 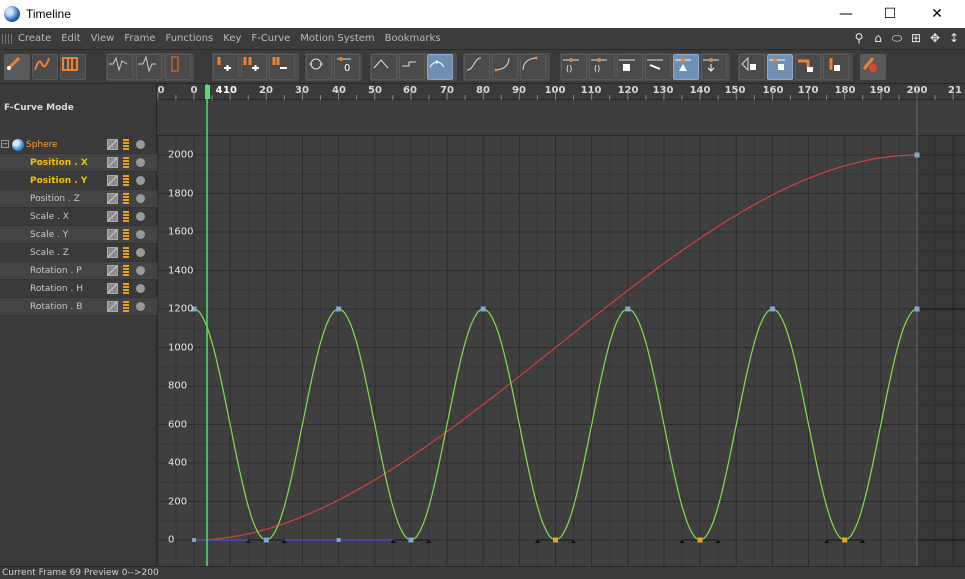 What do you see at coordinates (937, 14) in the screenshot?
I see `close-button: ✕` at bounding box center [937, 14].